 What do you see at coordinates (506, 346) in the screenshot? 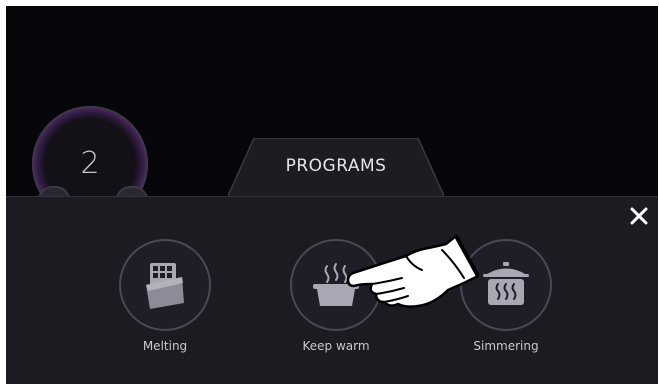
I see `program-simmering-label: Simmering` at bounding box center [506, 346].